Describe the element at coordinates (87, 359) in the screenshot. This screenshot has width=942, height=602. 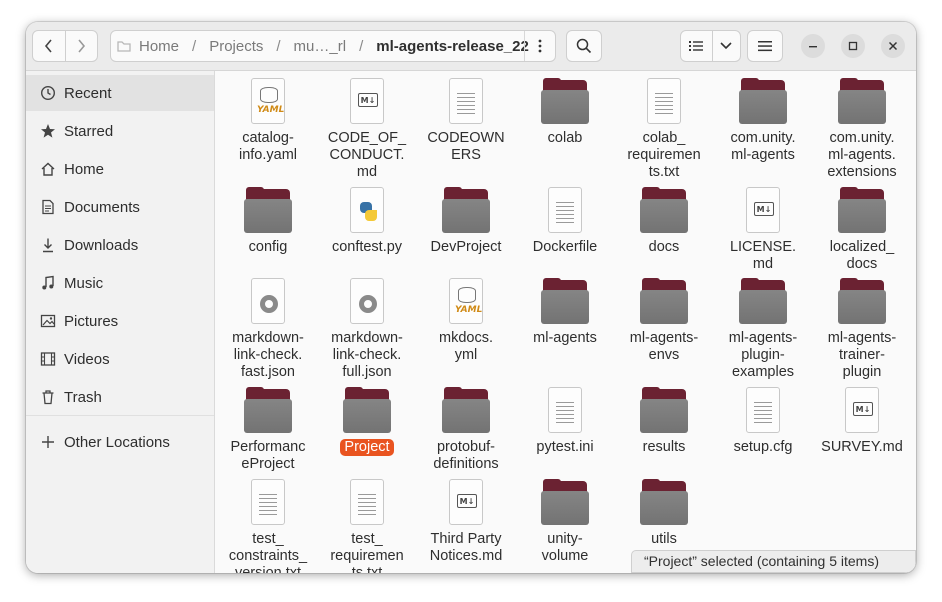
I see `sidebar-item-label: Videos` at that location.